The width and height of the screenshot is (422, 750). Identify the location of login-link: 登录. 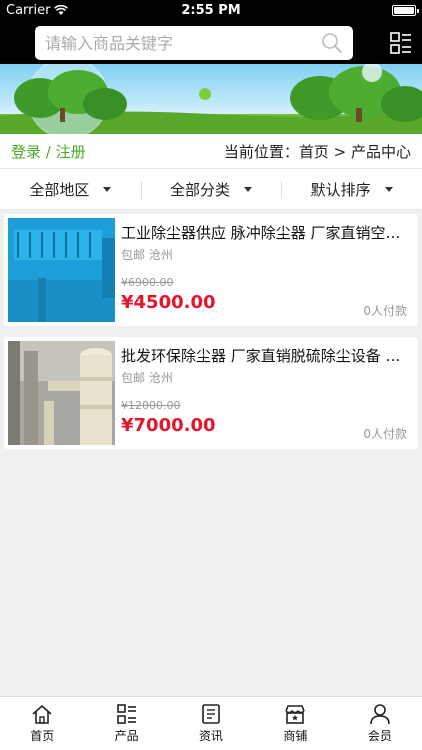
(26, 152).